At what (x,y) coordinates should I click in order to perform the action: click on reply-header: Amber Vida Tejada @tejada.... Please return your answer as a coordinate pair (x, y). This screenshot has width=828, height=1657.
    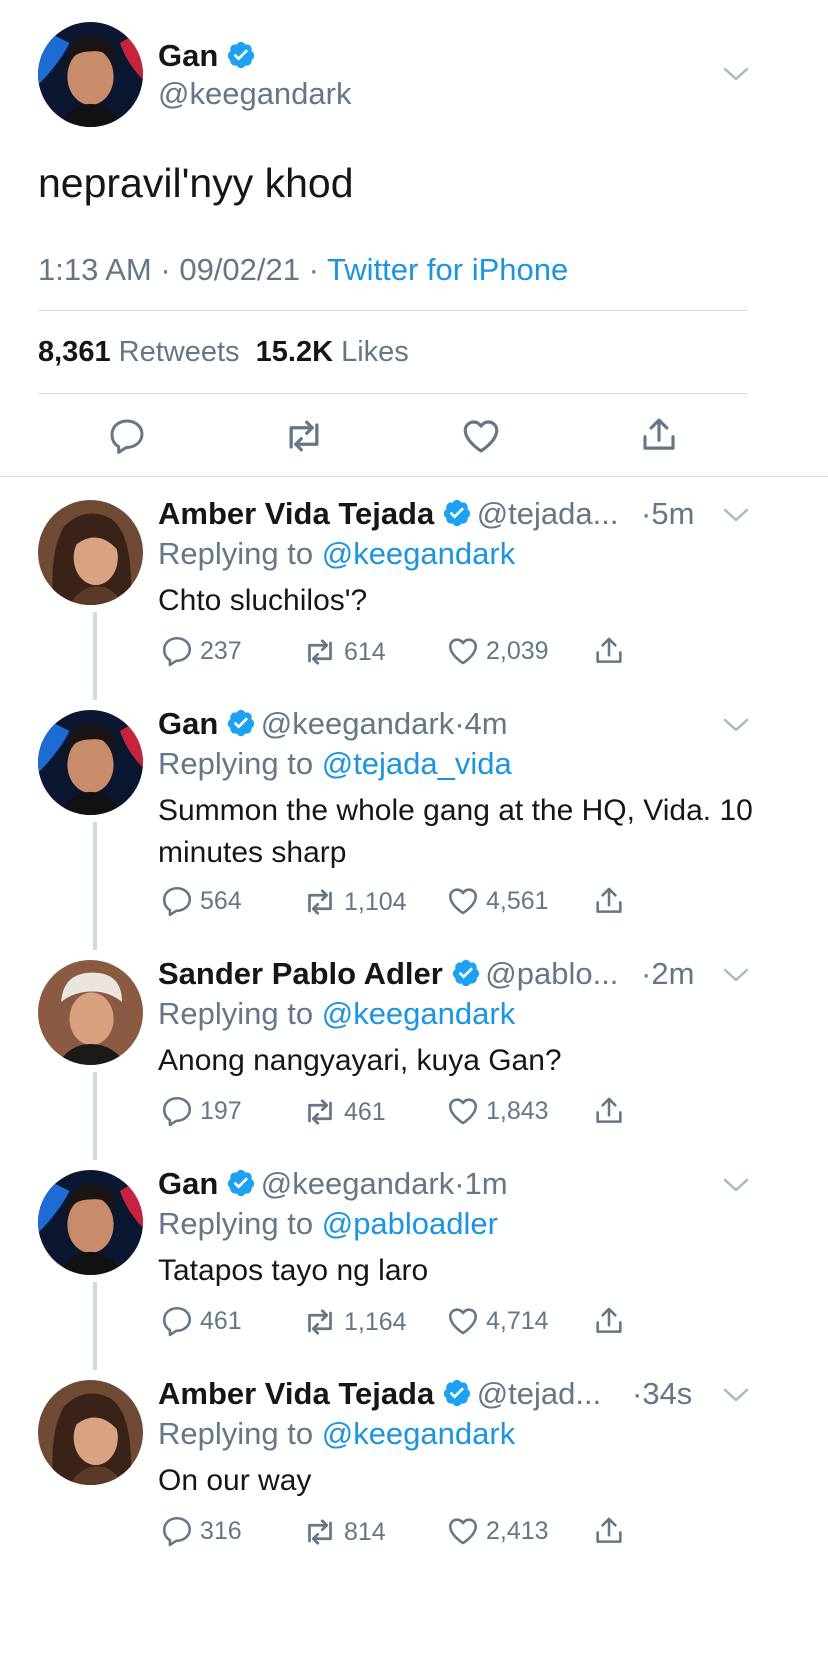
    Looking at the image, I should click on (388, 514).